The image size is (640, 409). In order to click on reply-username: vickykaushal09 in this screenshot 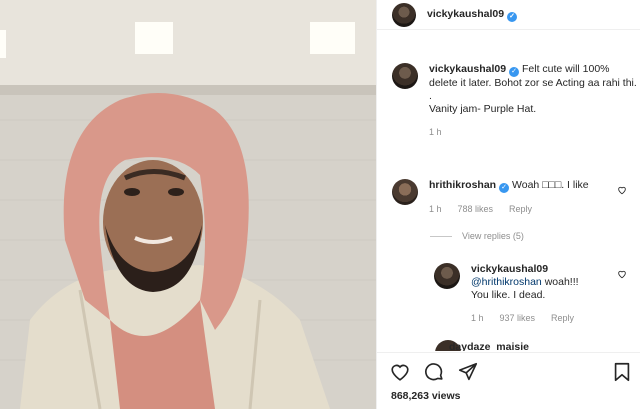, I will do `click(541, 269)`.